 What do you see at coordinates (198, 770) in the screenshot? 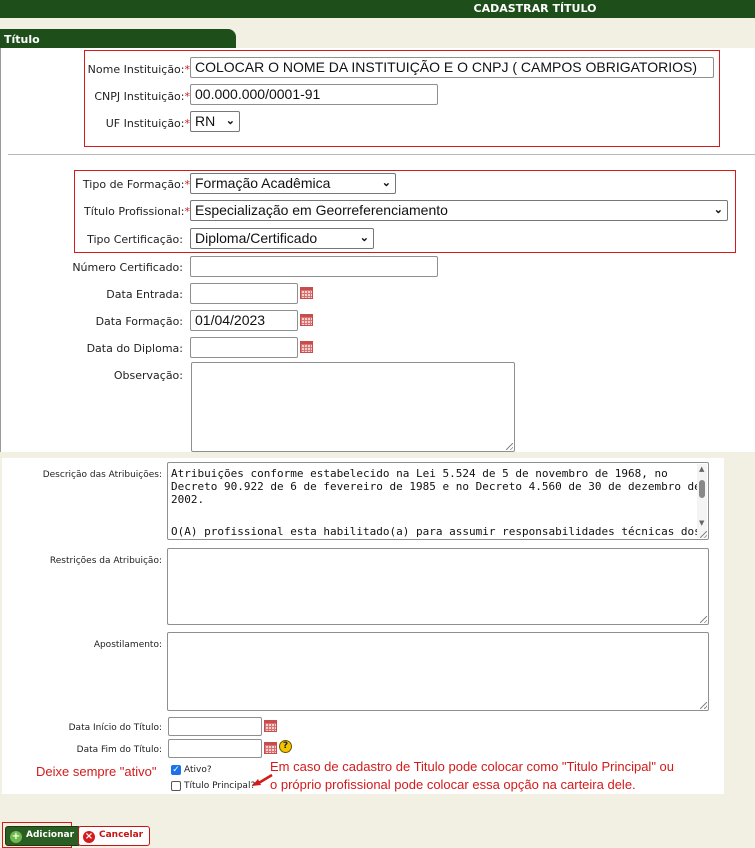
I see `ativo-label: Ativo?` at bounding box center [198, 770].